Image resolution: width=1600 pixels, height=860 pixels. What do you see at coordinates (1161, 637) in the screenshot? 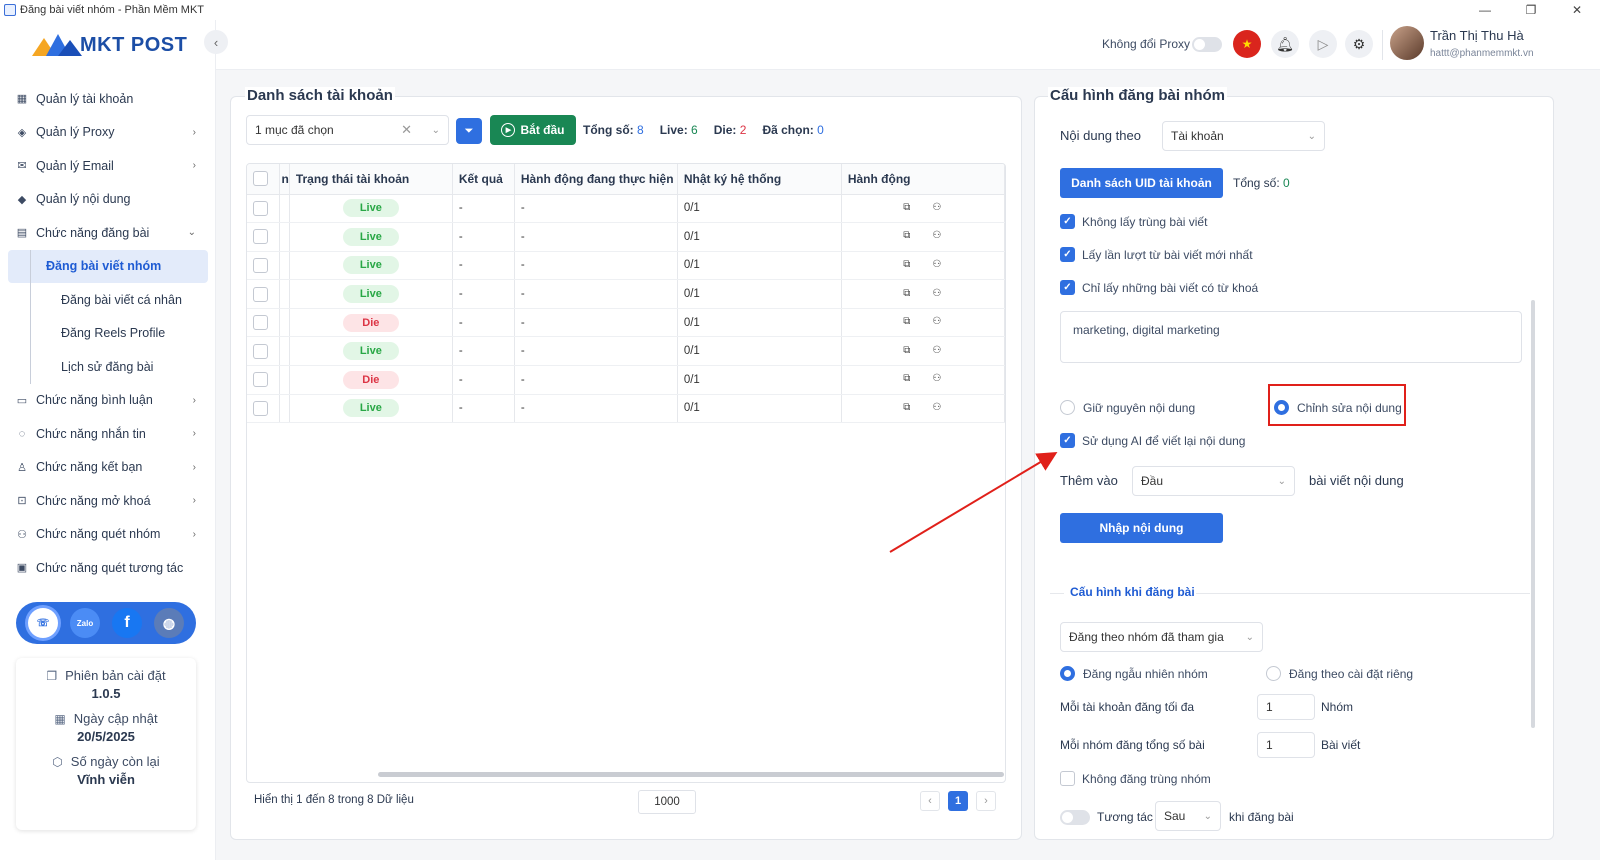
I see `group-mode-select: Đăng theo nhóm đã tham gia ⌄` at bounding box center [1161, 637].